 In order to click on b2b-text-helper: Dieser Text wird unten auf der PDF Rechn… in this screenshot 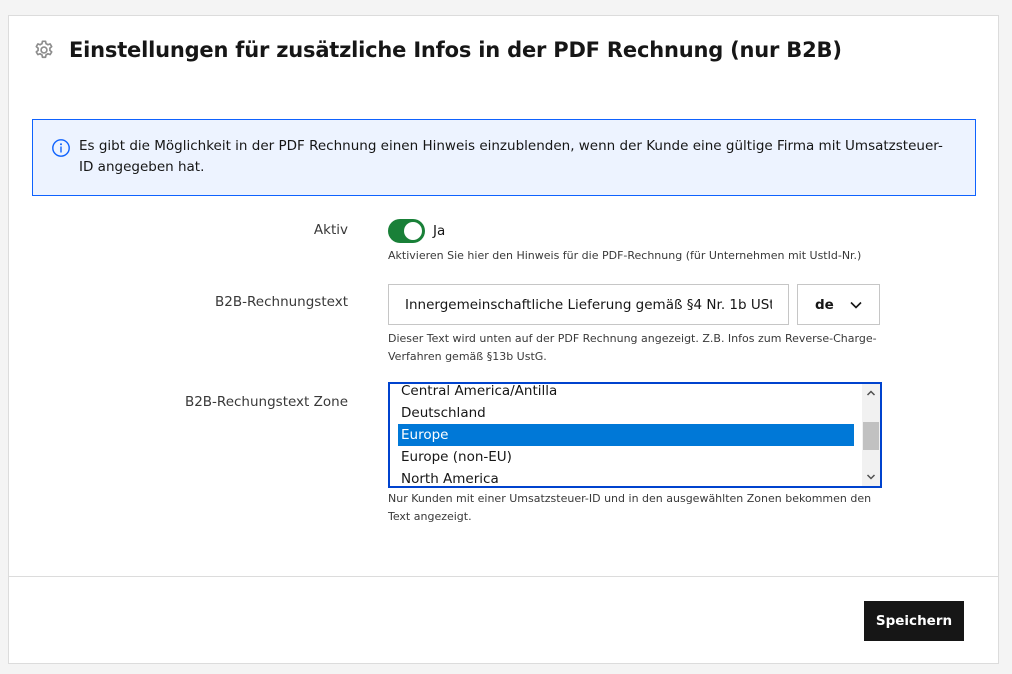, I will do `click(632, 347)`.